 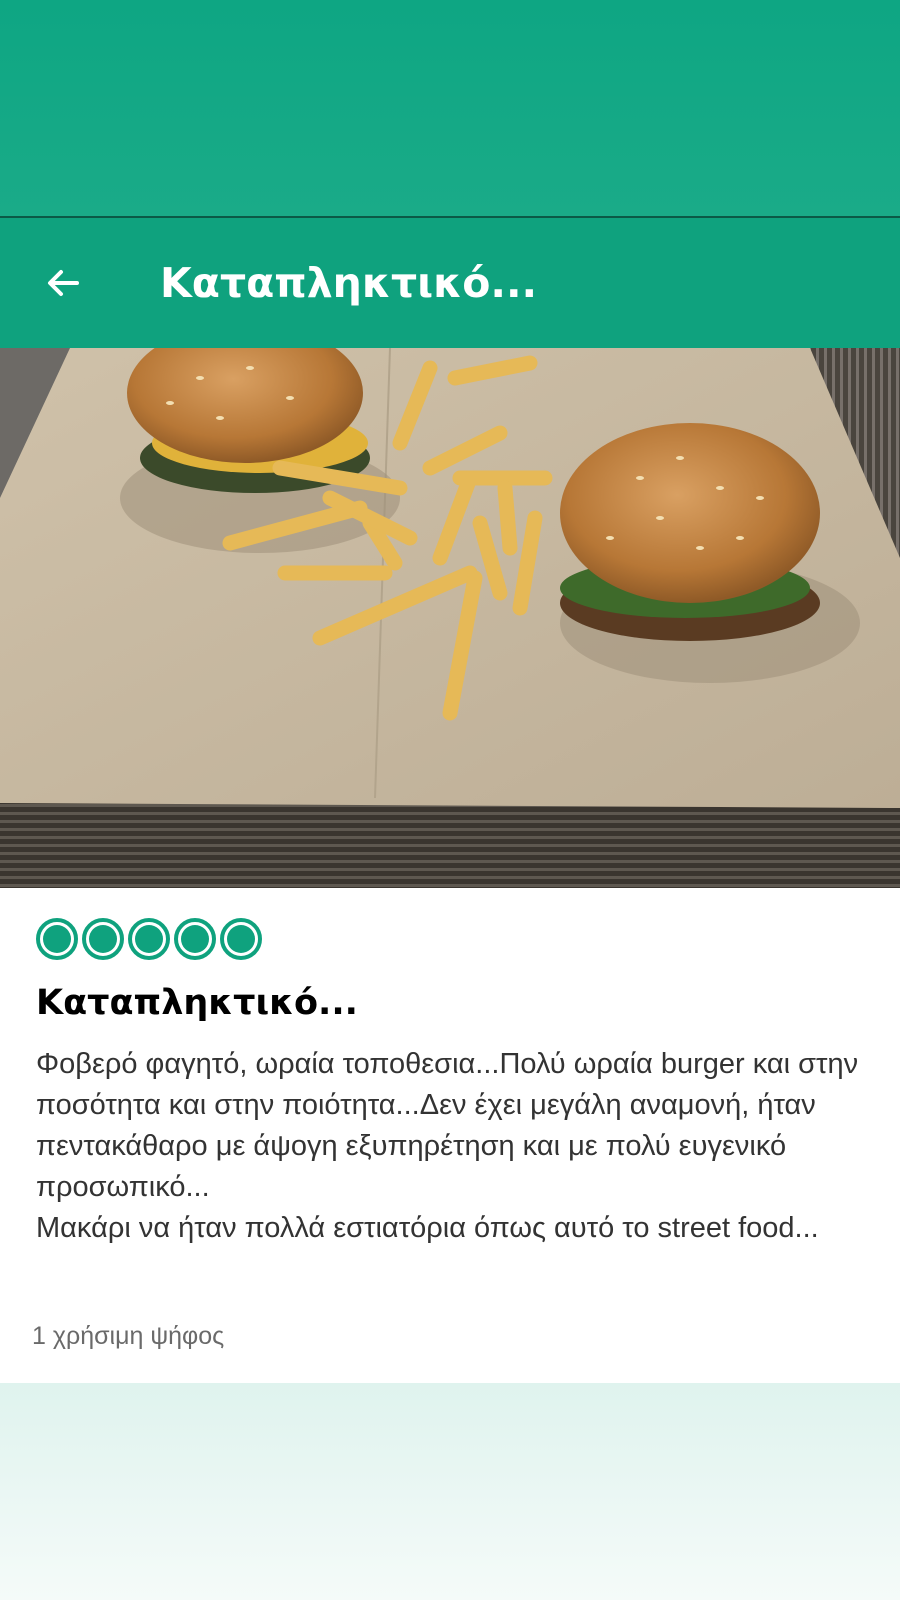 I want to click on rating-bubbles, so click(x=149, y=939).